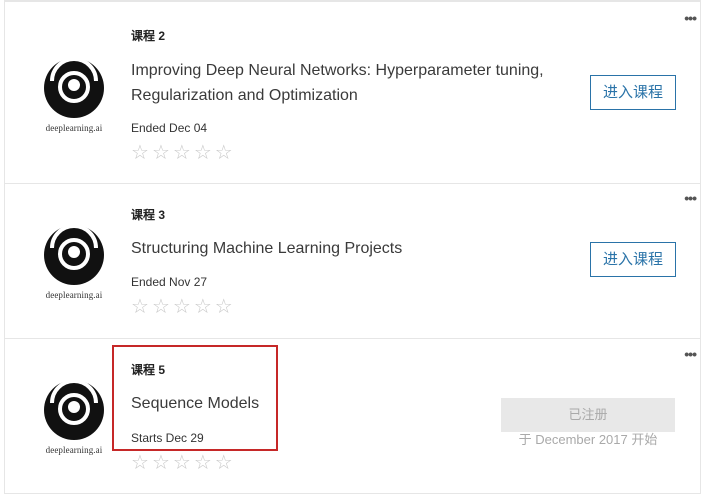 This screenshot has width=706, height=494. Describe the element at coordinates (167, 438) in the screenshot. I see `course-status-date: Starts Dec 29` at that location.